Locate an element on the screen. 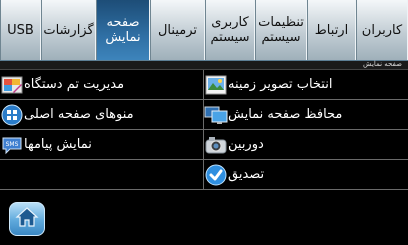  section-title: صفحه نمایش is located at coordinates (382, 64).